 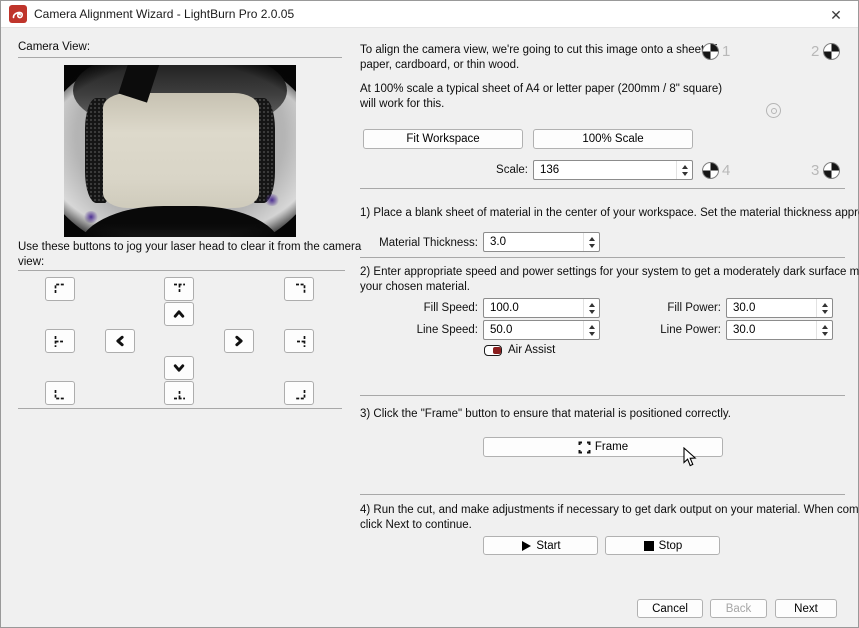 I want to click on jog-right-button, so click(x=239, y=341).